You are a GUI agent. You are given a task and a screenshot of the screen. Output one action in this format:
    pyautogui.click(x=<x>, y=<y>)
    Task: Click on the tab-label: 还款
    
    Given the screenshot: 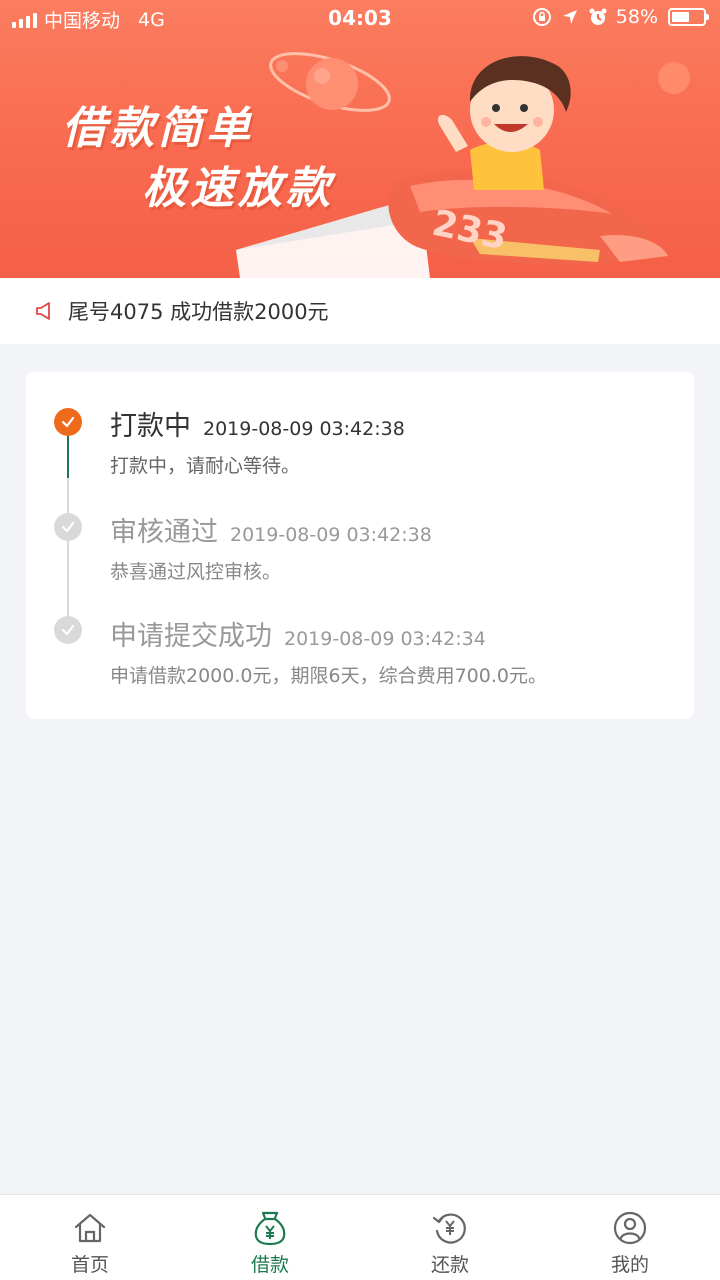 What is the action you would take?
    pyautogui.click(x=449, y=1265)
    